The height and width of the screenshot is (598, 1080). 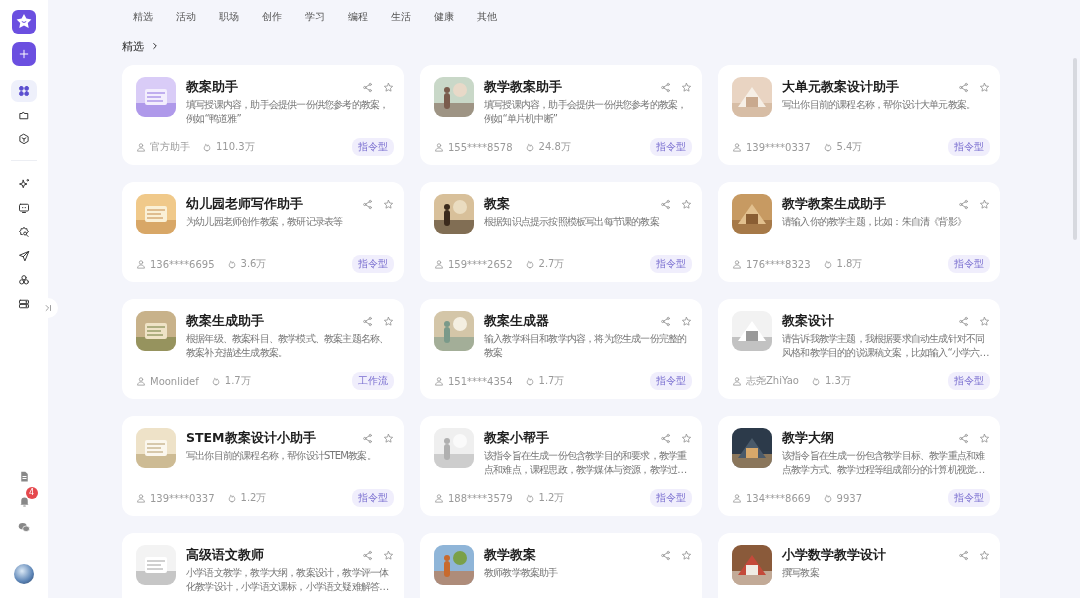 I want to click on author-name: 176****8323, so click(x=778, y=264).